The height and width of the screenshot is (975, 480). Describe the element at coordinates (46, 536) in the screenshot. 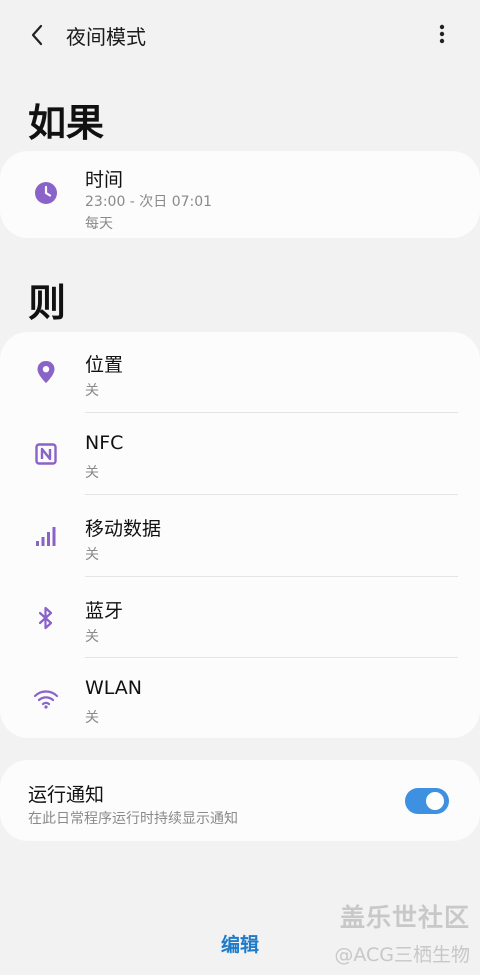

I see `signal-bars-icon` at that location.